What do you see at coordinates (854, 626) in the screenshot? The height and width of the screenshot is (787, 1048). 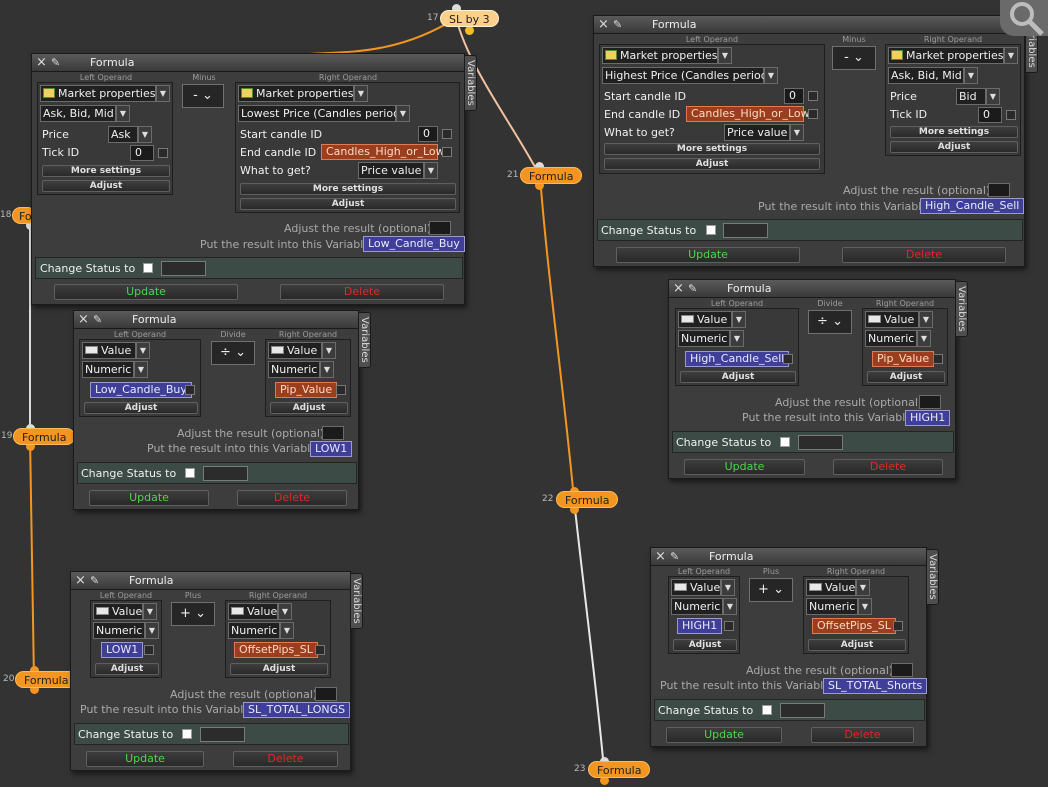 I see `right-variable: OffsetPips_SL` at bounding box center [854, 626].